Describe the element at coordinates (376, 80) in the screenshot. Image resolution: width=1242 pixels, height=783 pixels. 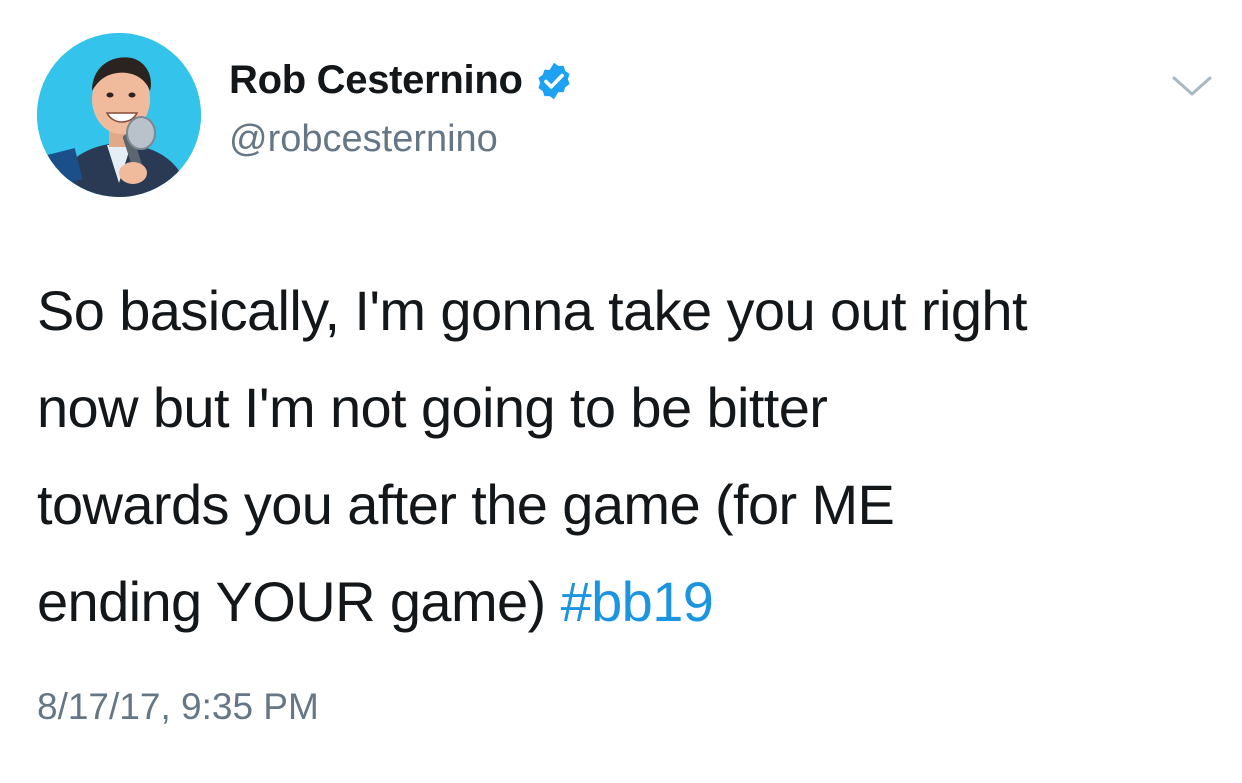
I see `display-name-text: Rob Cesternino` at that location.